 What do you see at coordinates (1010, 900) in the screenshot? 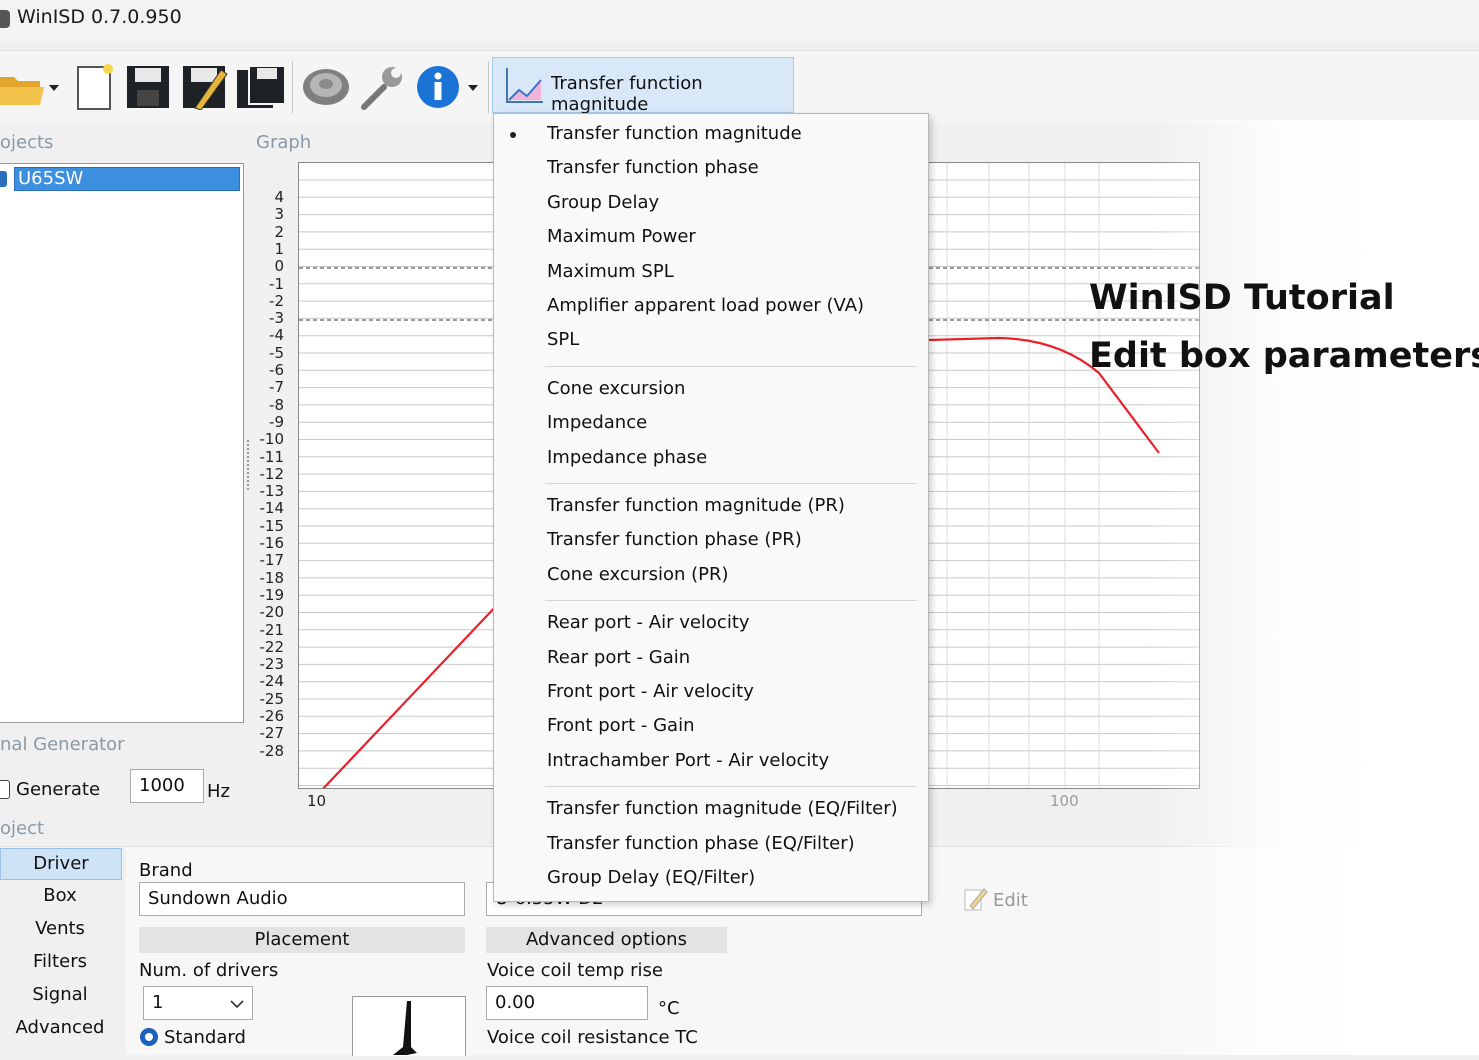
I see `edit-button-label: Edit` at bounding box center [1010, 900].